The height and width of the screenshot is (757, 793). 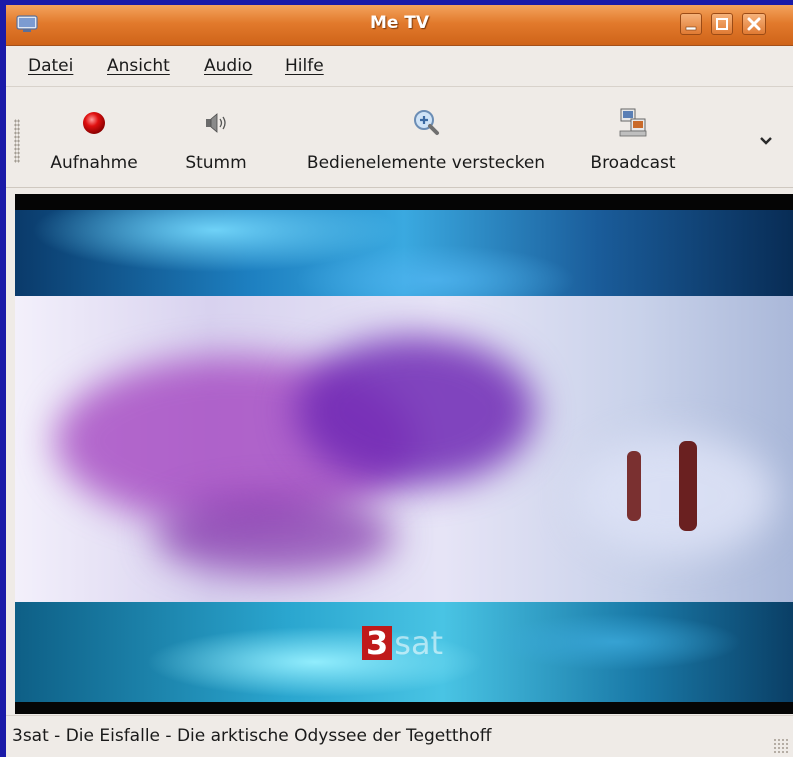 What do you see at coordinates (633, 122) in the screenshot?
I see `network-computers-icon` at bounding box center [633, 122].